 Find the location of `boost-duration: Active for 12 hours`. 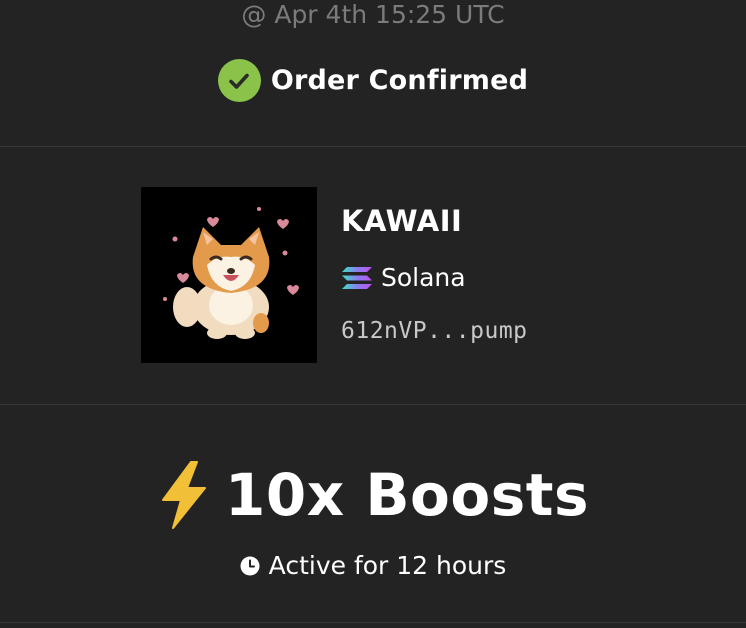

boost-duration: Active for 12 hours is located at coordinates (373, 565).